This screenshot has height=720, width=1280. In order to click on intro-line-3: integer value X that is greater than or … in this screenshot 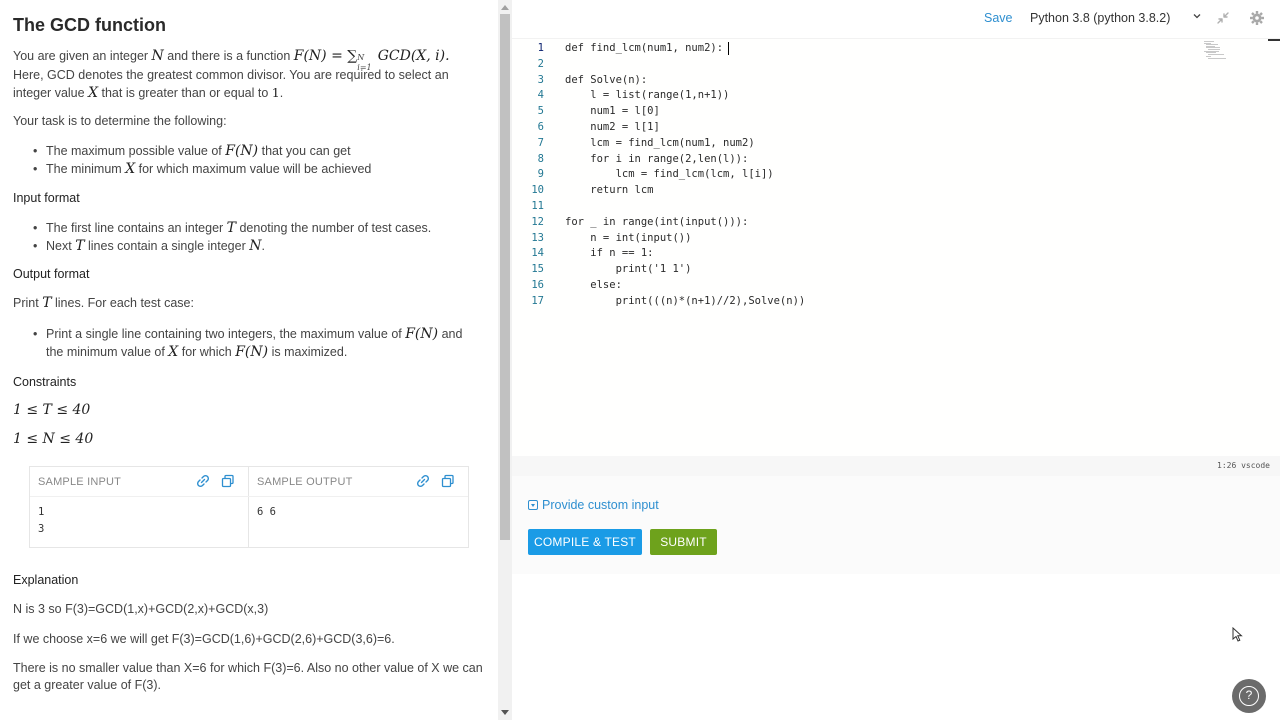, I will do `click(148, 93)`.